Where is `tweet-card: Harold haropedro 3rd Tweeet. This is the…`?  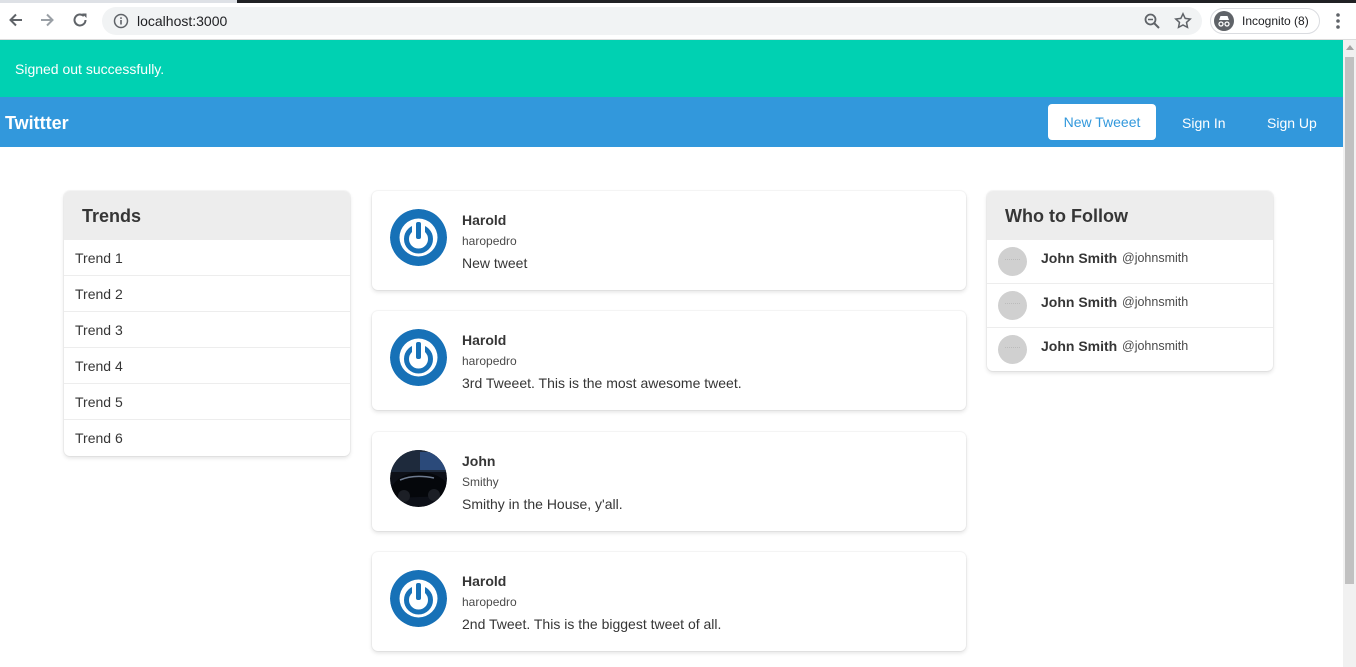
tweet-card: Harold haropedro 3rd Tweeet. This is the… is located at coordinates (669, 360).